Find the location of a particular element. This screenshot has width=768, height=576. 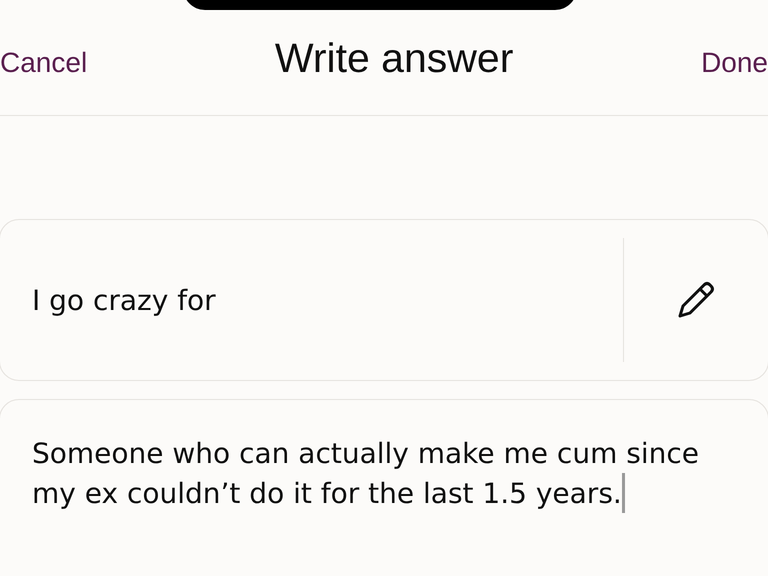

prompt-text: I go crazy for is located at coordinates (124, 300).